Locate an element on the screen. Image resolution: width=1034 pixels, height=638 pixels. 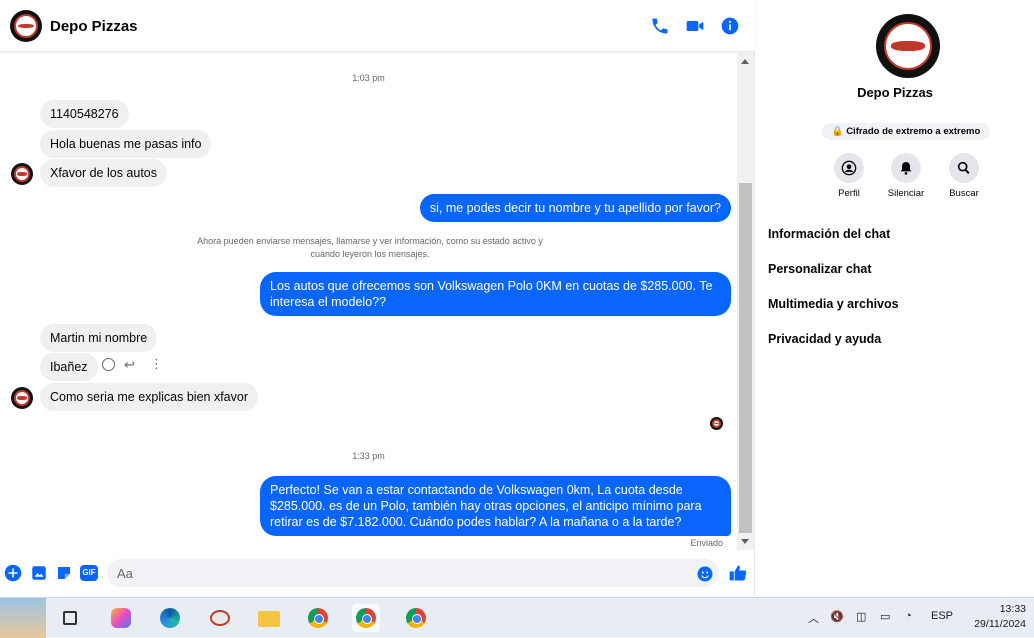
more-options-icon: ⋮ is located at coordinates (156, 363).